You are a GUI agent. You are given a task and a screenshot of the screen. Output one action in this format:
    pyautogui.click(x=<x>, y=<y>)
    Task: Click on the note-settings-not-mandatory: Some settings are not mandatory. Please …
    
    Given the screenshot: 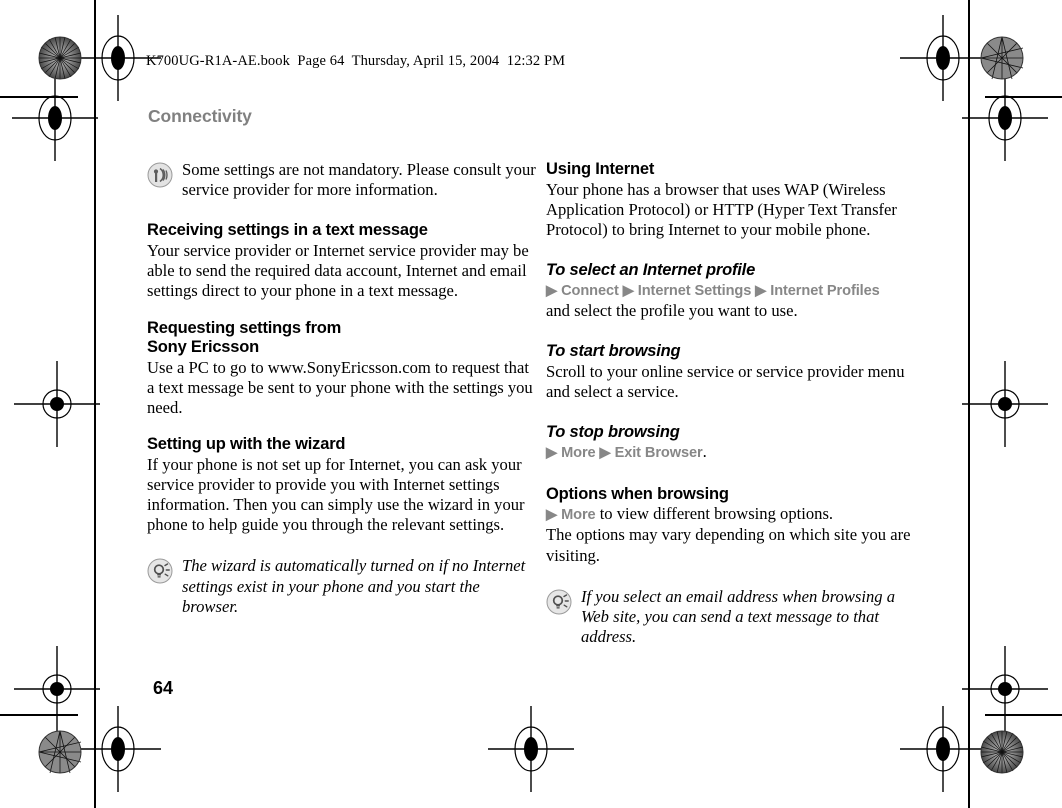 What is the action you would take?
    pyautogui.click(x=343, y=180)
    